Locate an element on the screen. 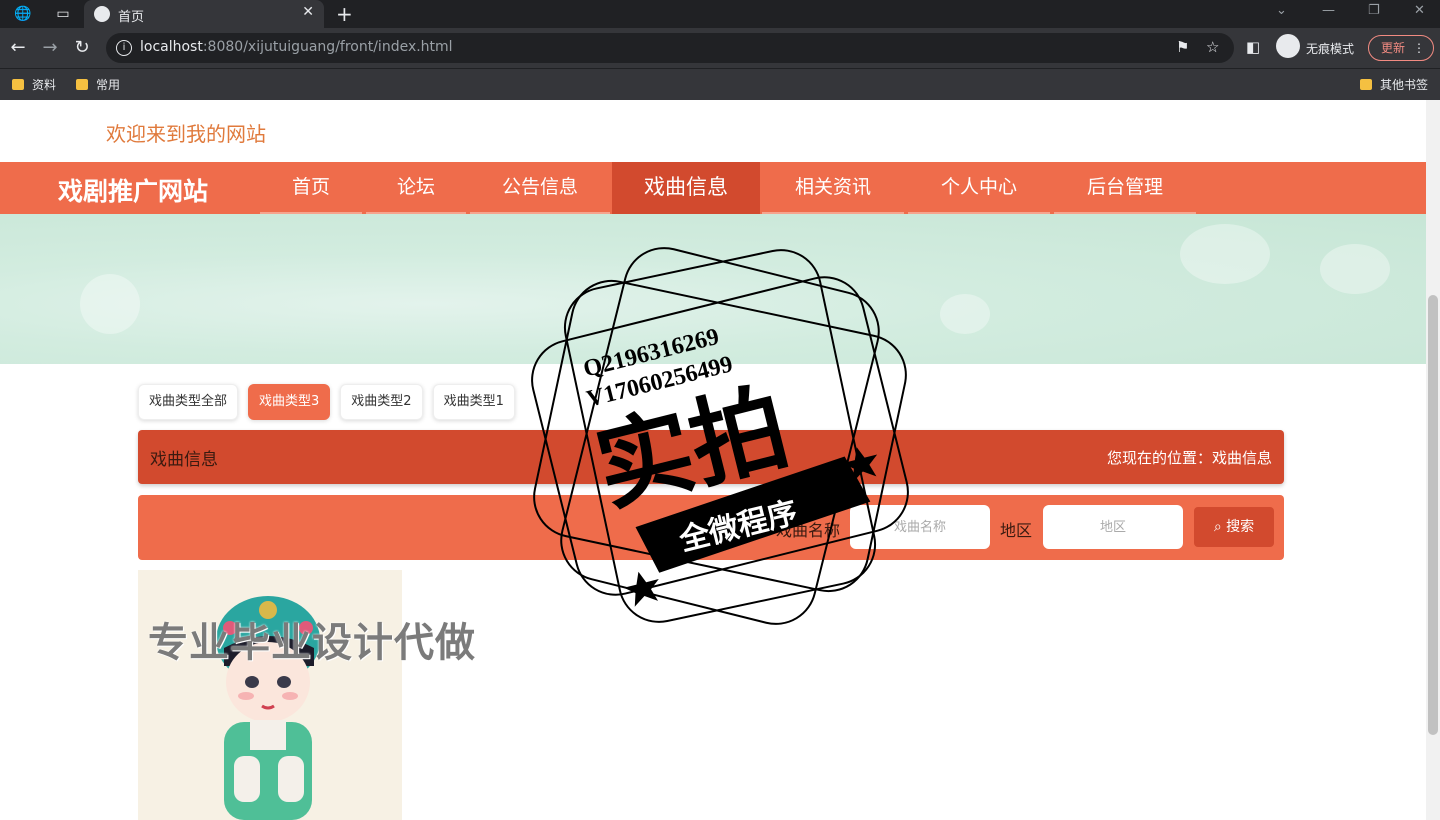  region-label: 地区 is located at coordinates (1016, 530).